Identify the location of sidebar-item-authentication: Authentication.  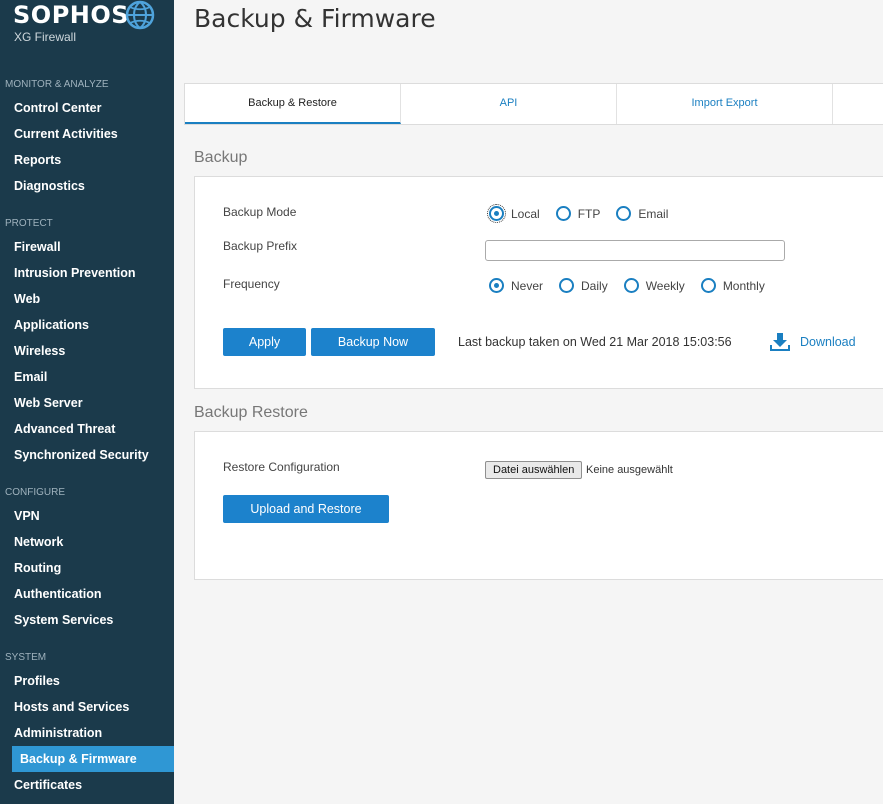
(87, 594).